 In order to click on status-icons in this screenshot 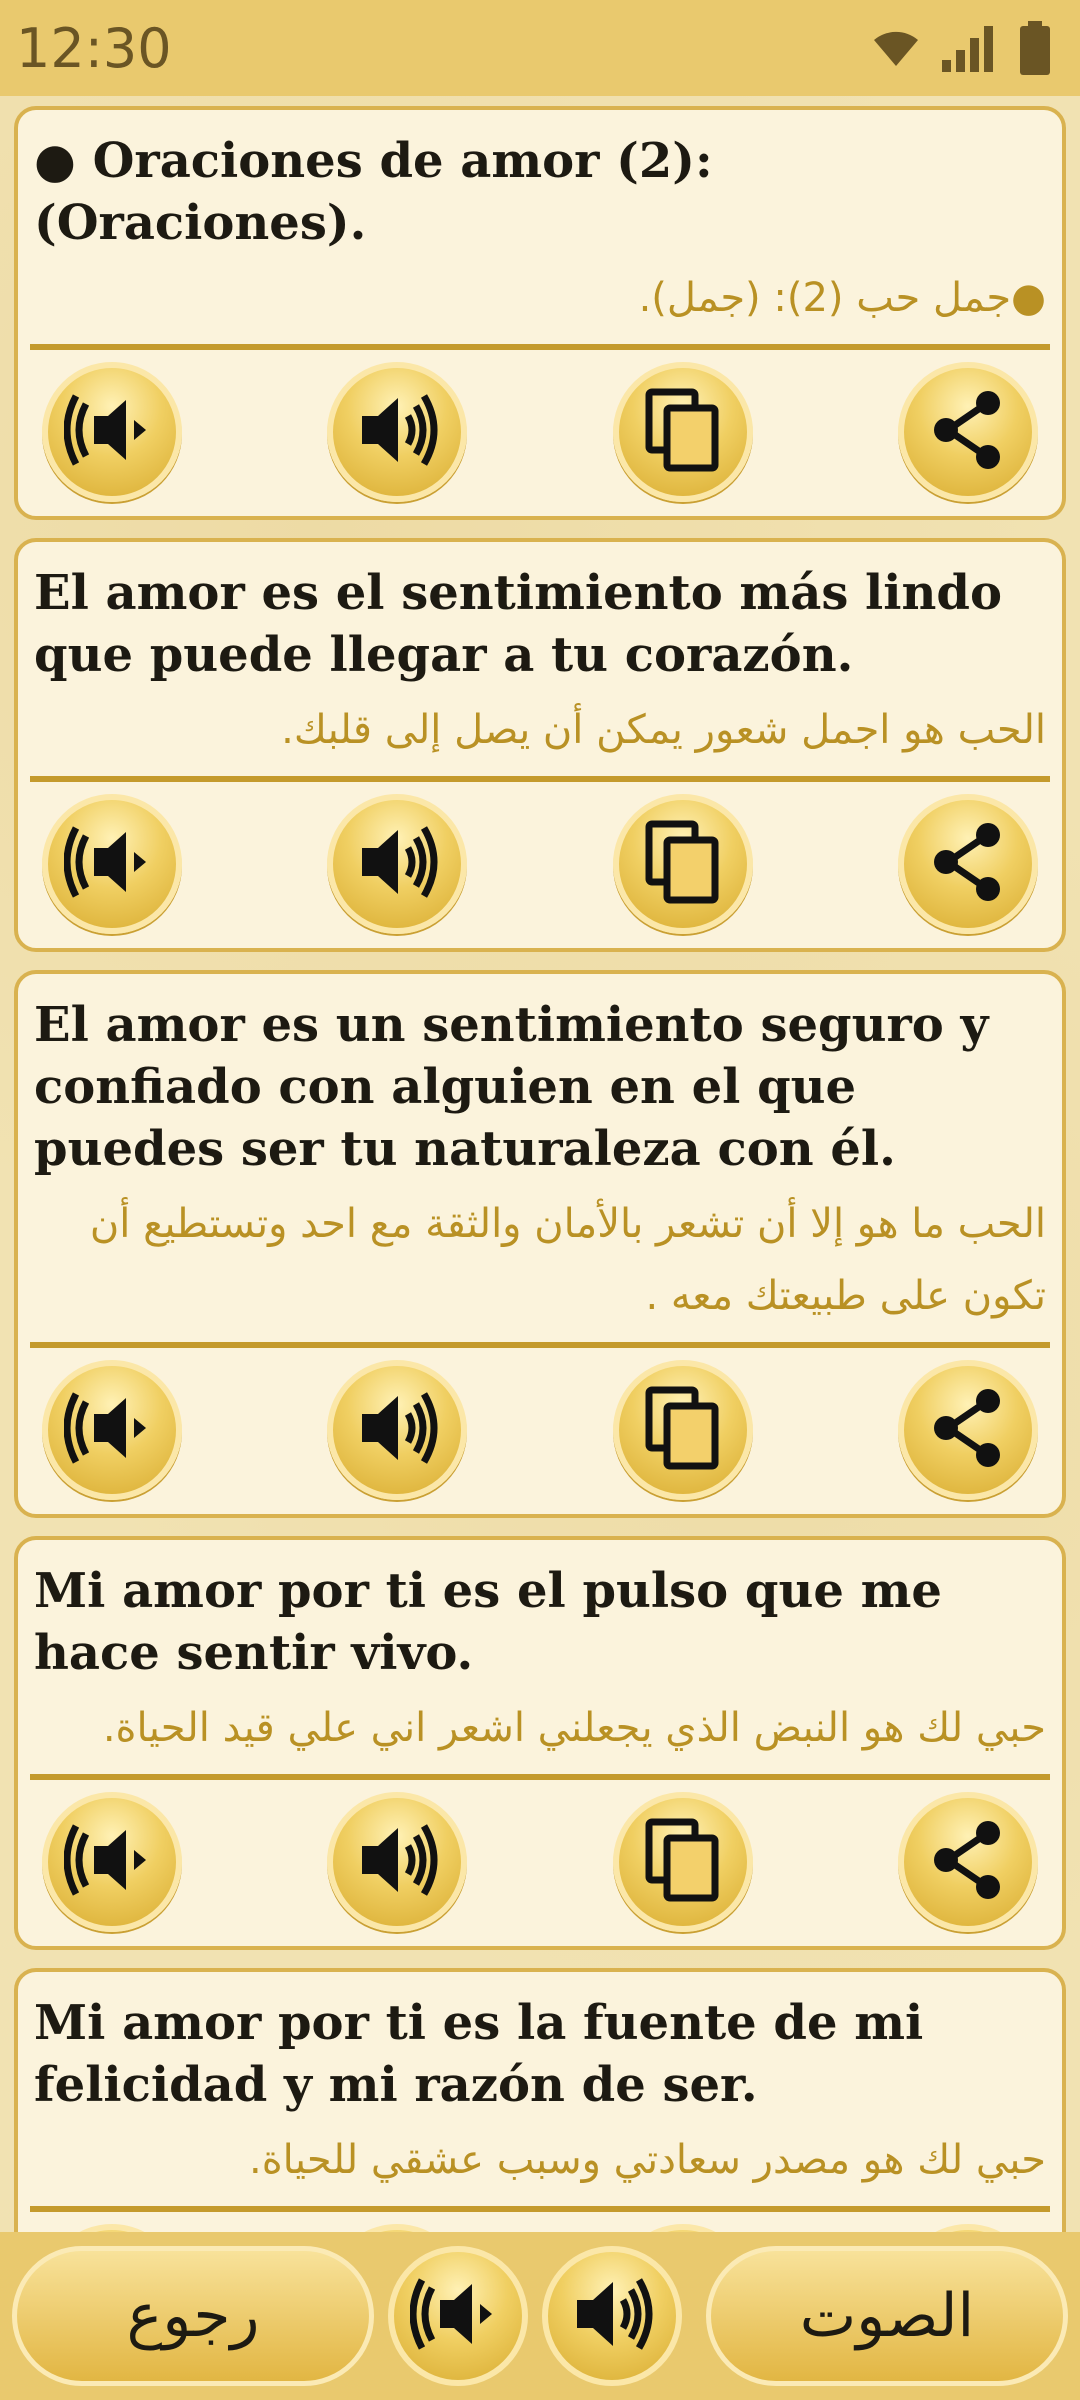, I will do `click(961, 48)`.